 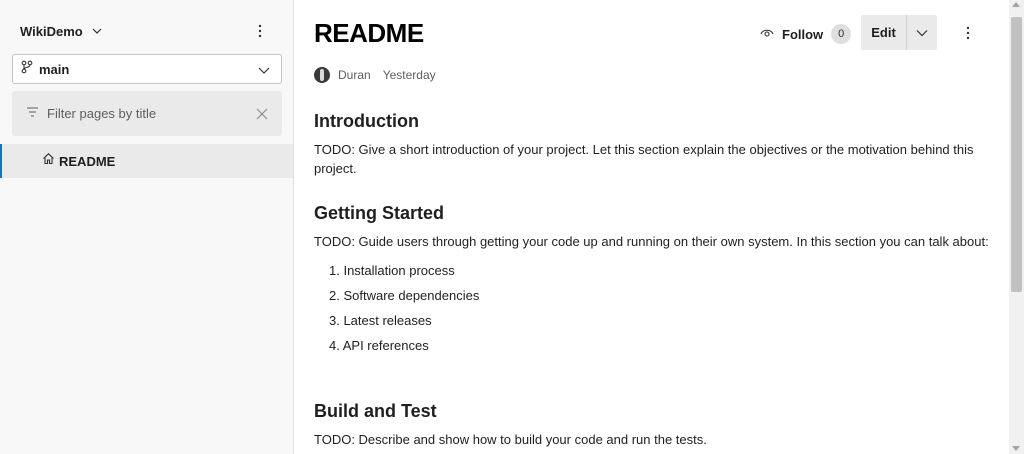 What do you see at coordinates (392, 270) in the screenshot?
I see `list-item: 1. Installation process` at bounding box center [392, 270].